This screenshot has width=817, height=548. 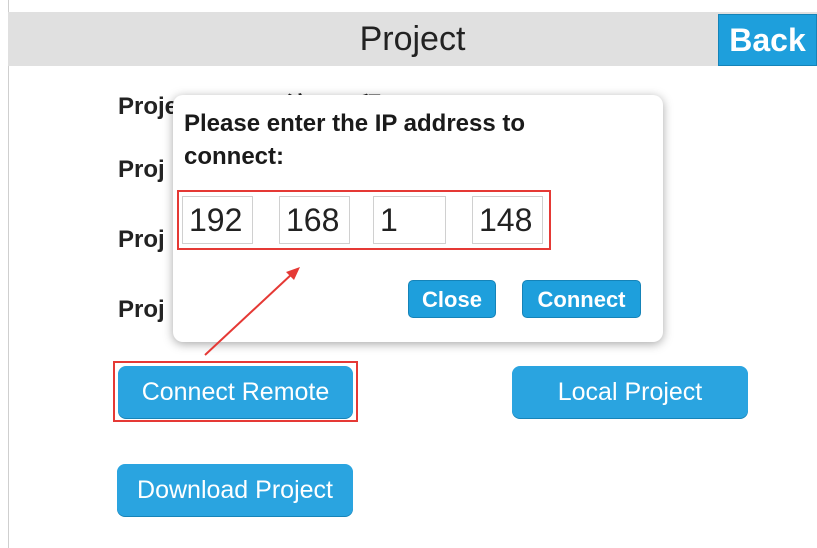 I want to click on annotation-arrow, so click(x=252, y=311).